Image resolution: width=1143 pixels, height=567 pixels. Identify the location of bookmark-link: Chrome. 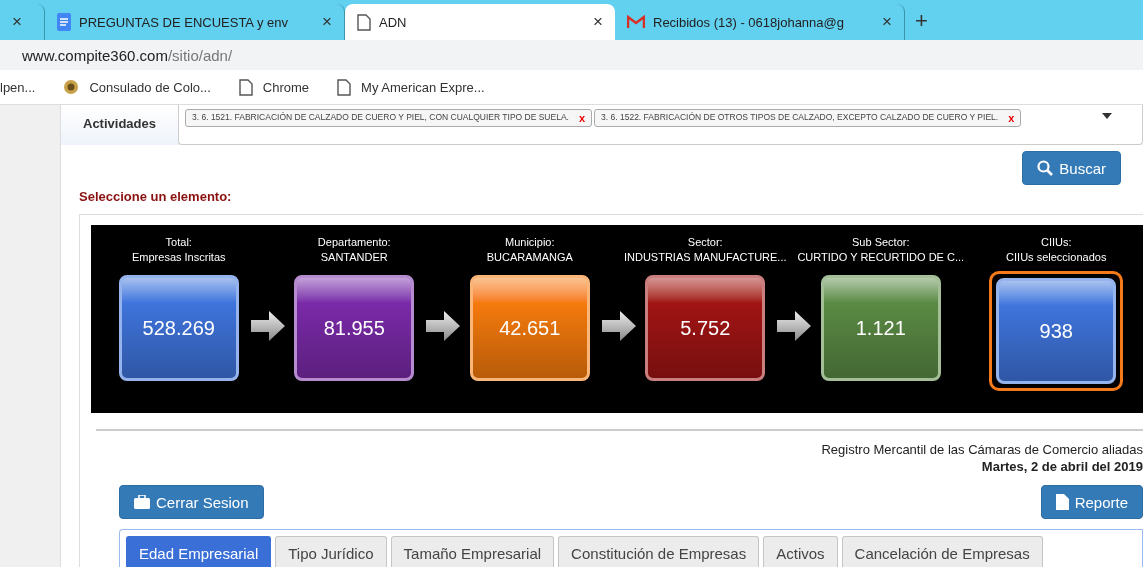
(286, 87).